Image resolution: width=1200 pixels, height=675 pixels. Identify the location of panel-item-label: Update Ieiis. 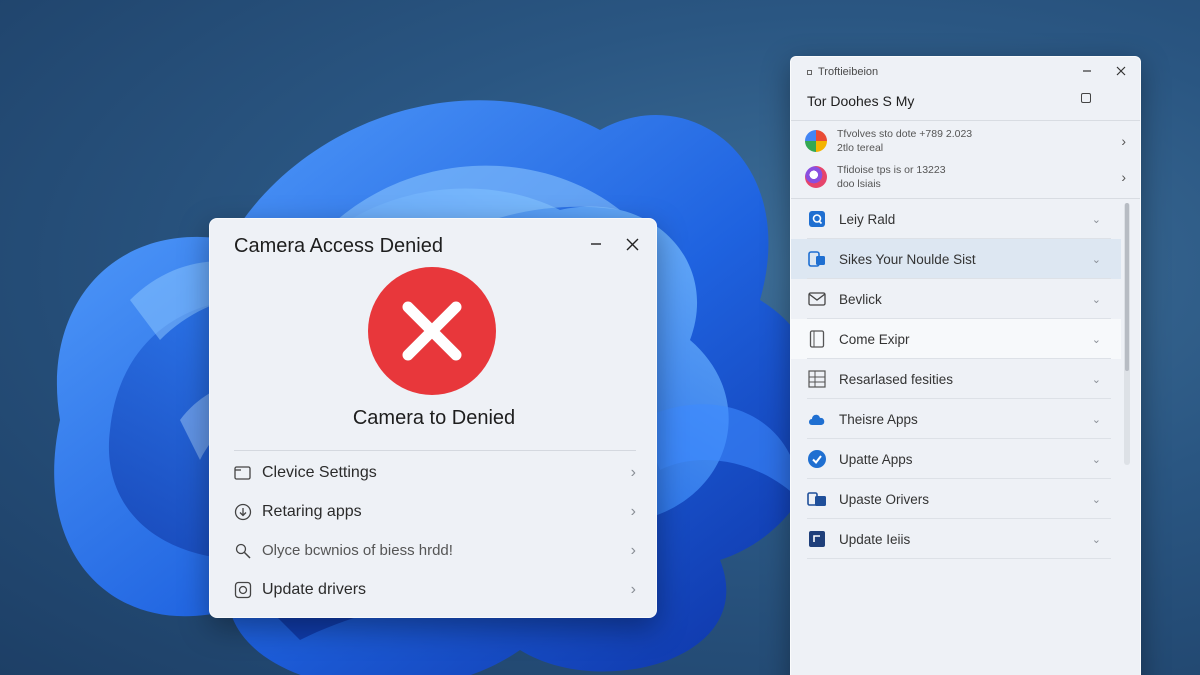
(875, 539).